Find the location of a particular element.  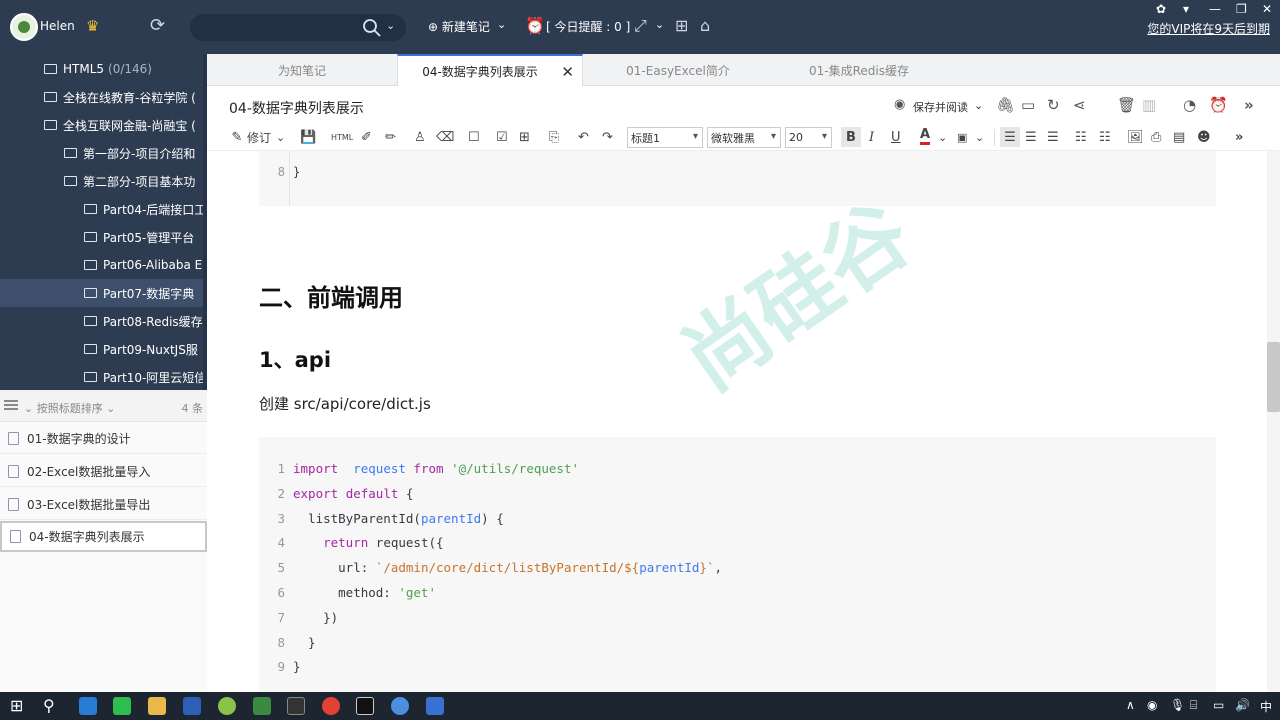

expand-icon: ⤢ is located at coordinates (640, 26).